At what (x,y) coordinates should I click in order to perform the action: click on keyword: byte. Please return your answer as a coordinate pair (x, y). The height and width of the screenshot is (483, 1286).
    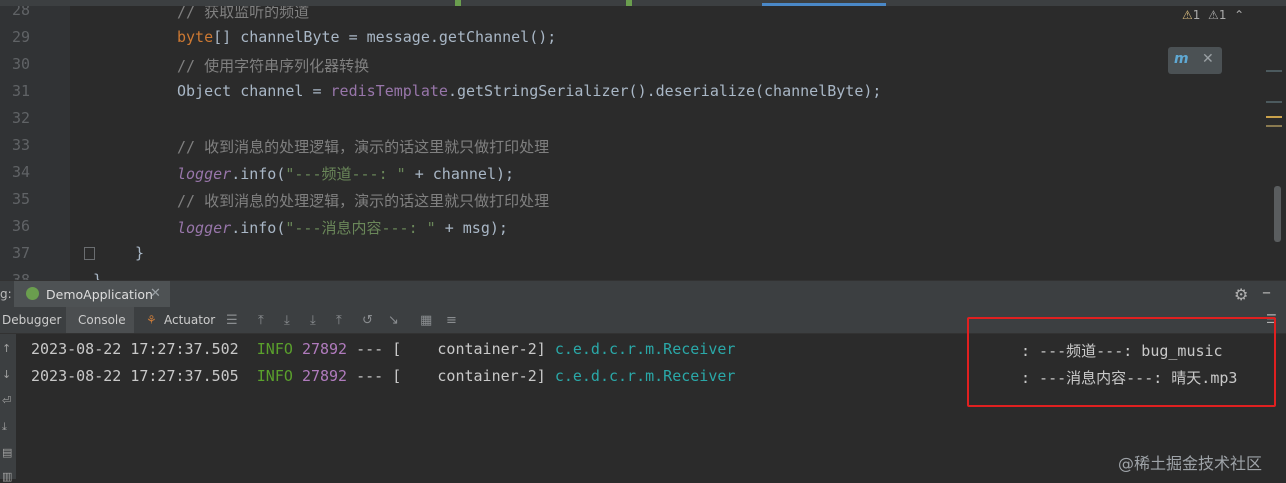
    Looking at the image, I should click on (195, 37).